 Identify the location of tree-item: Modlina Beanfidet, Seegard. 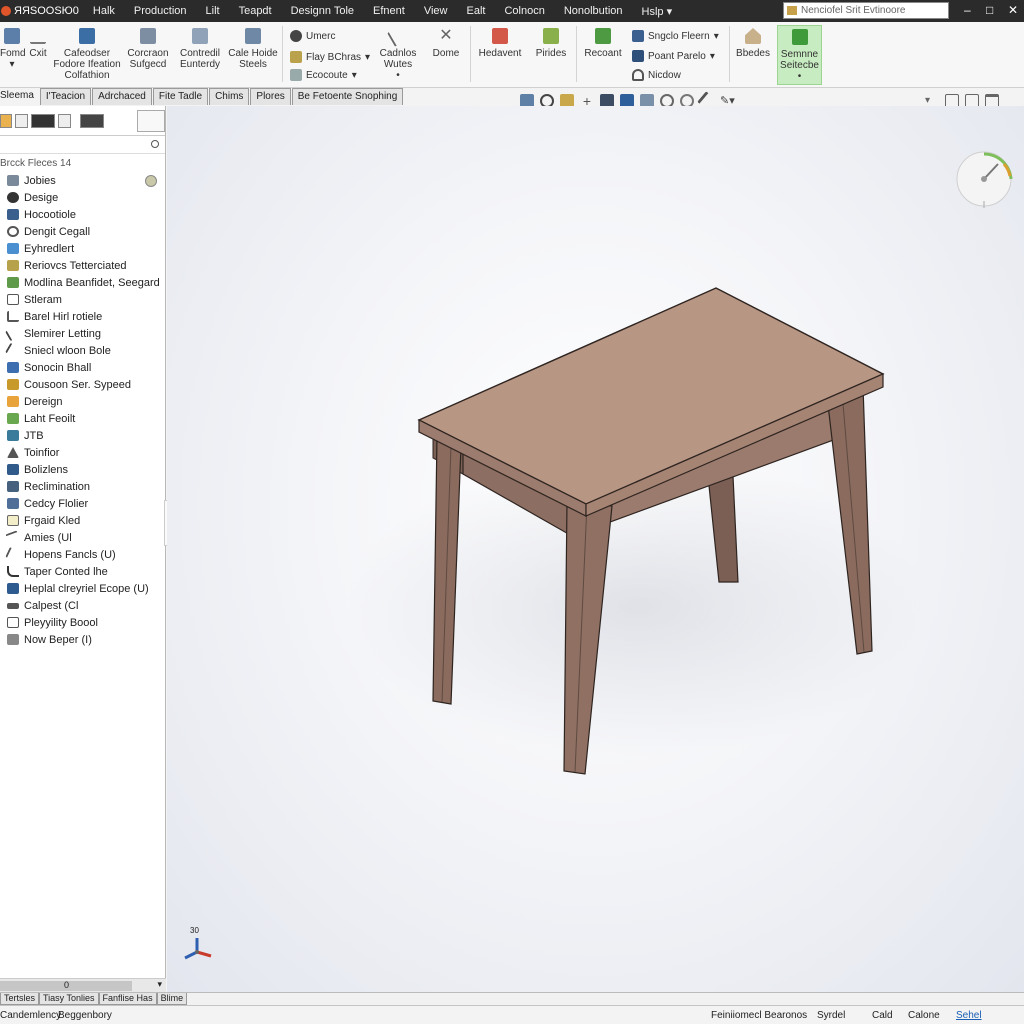
(82, 282).